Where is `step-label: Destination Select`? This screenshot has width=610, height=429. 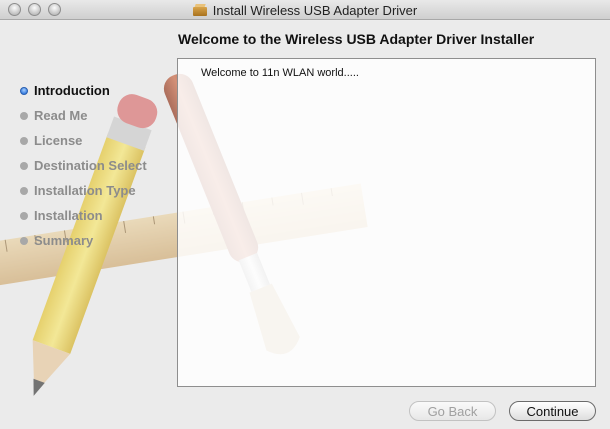
step-label: Destination Select is located at coordinates (90, 165).